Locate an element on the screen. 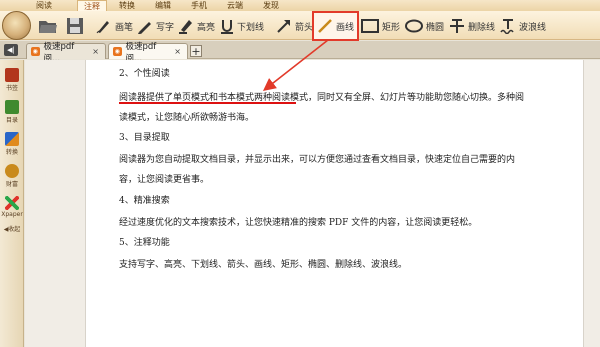 The width and height of the screenshot is (600, 347). sidebar-item-xpaper: Xpaper is located at coordinates (12, 207).